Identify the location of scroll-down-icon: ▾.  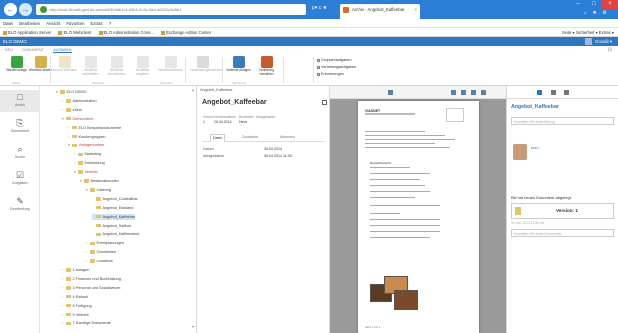
(193, 326).